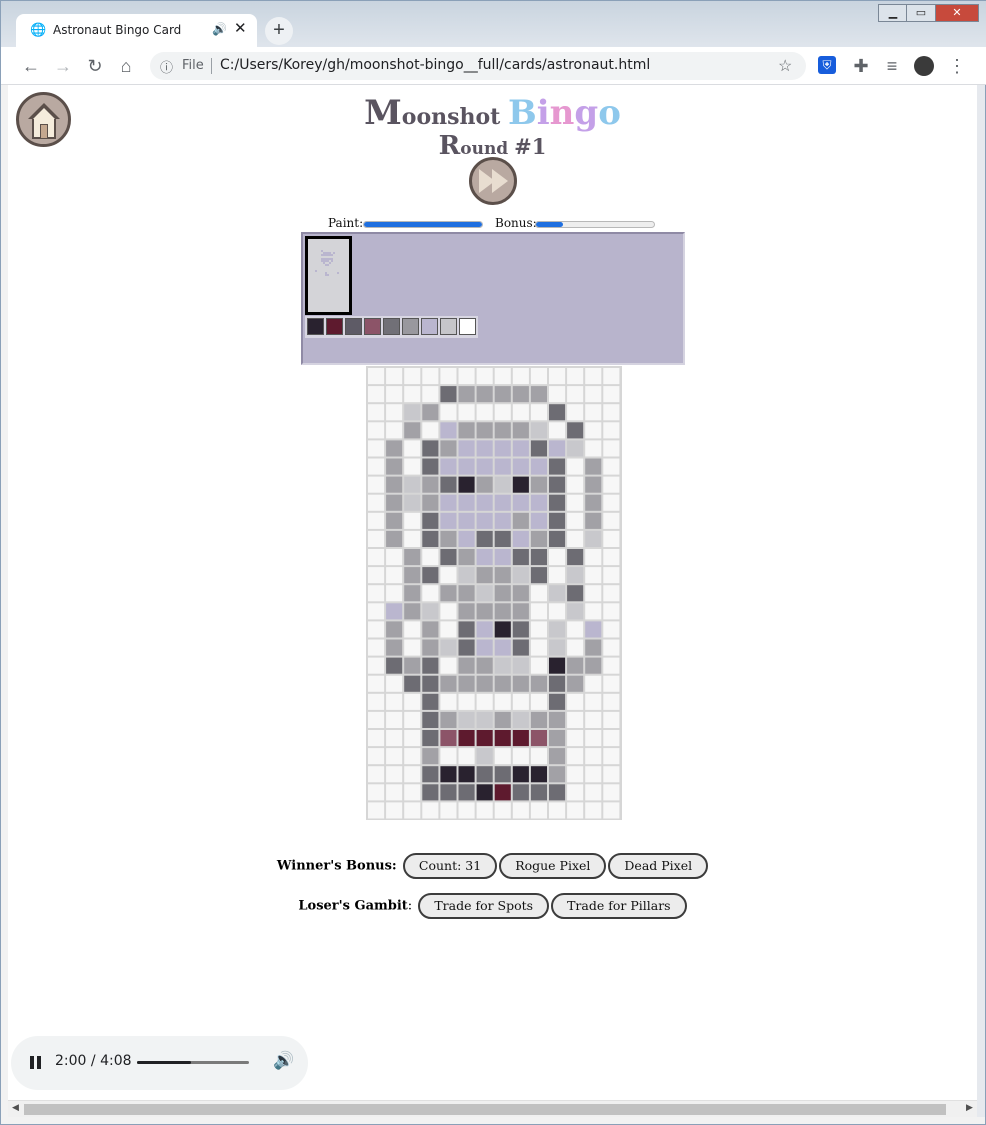 The width and height of the screenshot is (986, 1125). Describe the element at coordinates (136, 30) in the screenshot. I see `browser-tab: 🌐 Astronaut Bingo Card 🔊 ✕` at that location.